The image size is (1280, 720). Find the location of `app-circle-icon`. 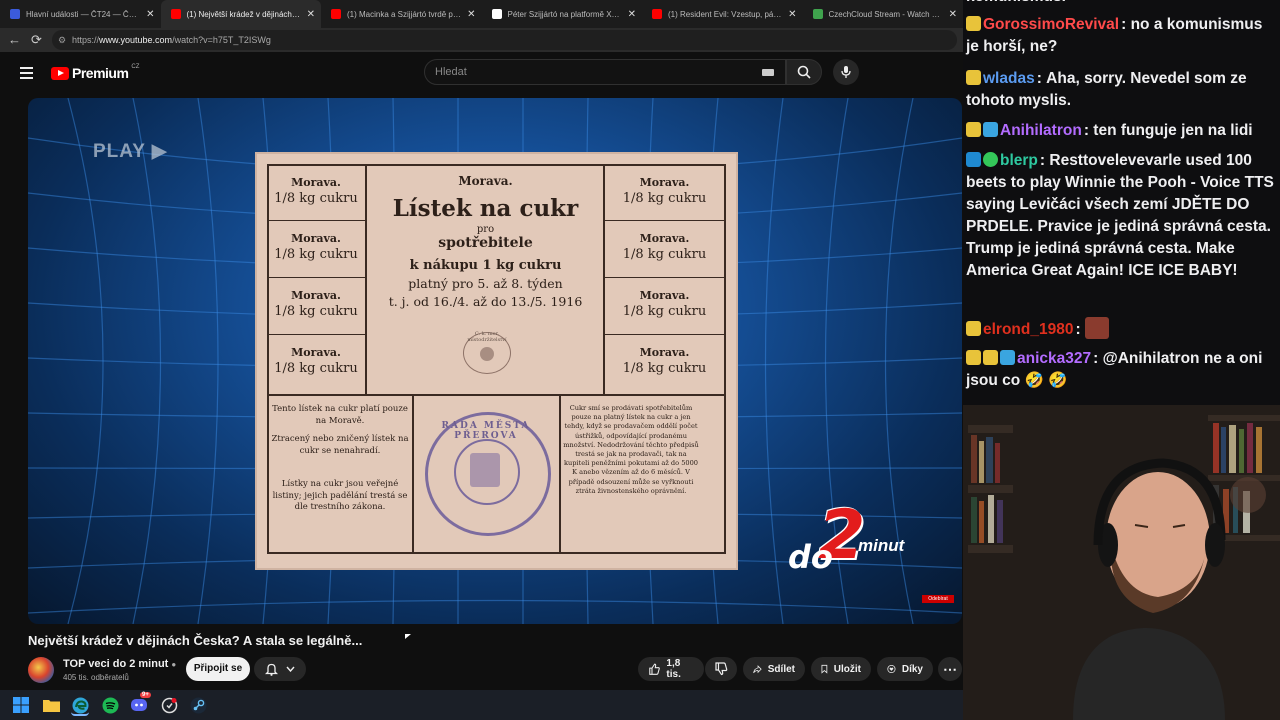

app-circle-icon is located at coordinates (169, 705).